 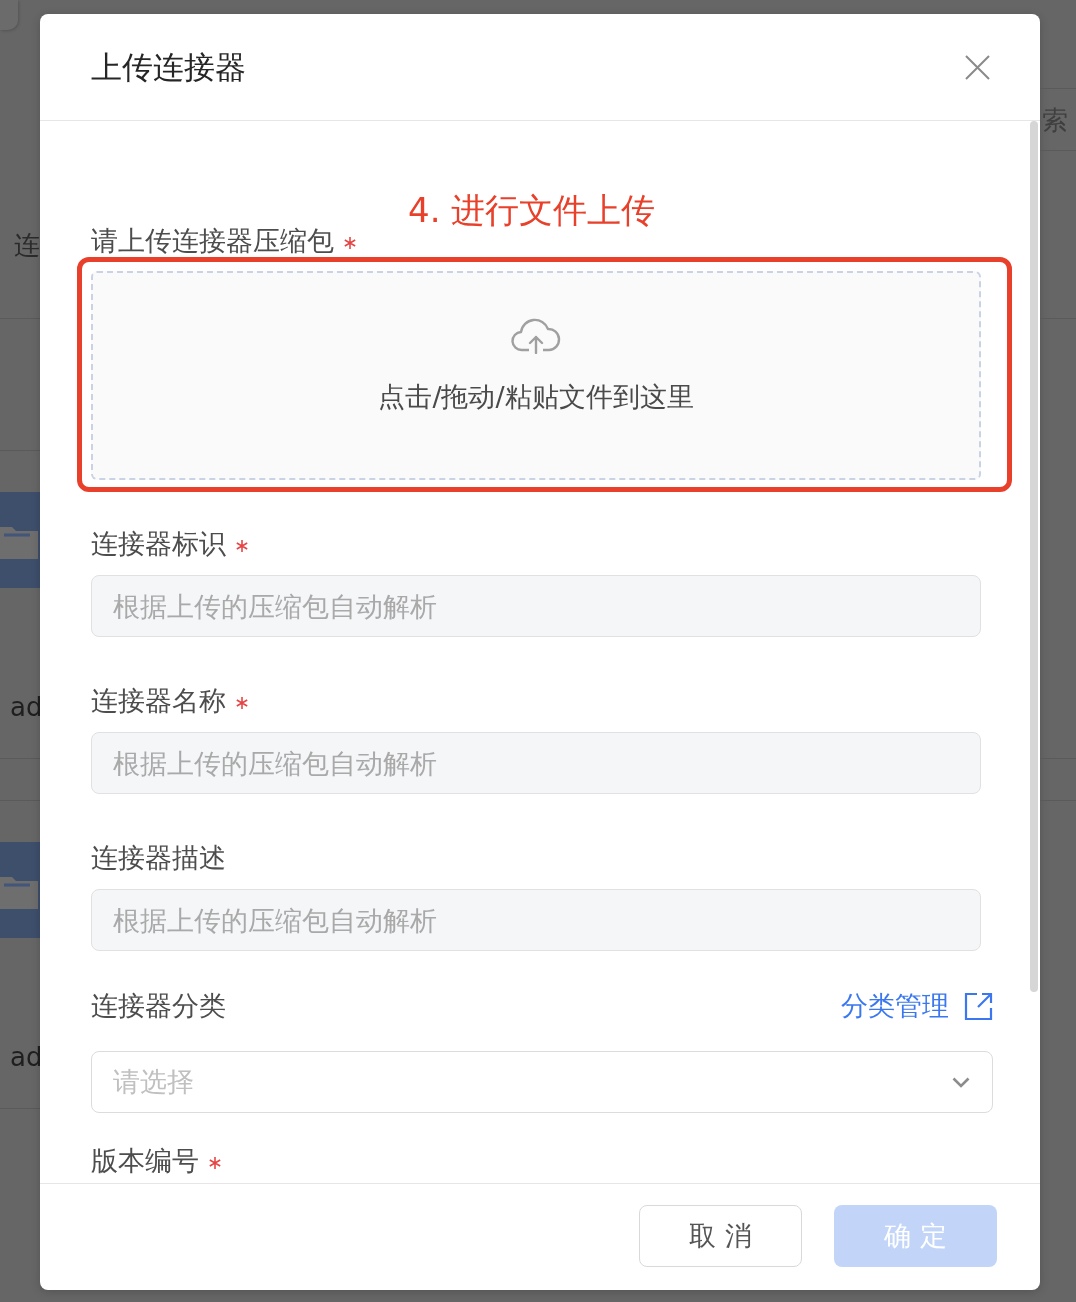 I want to click on dialog-title: 上传连接器, so click(x=168, y=67).